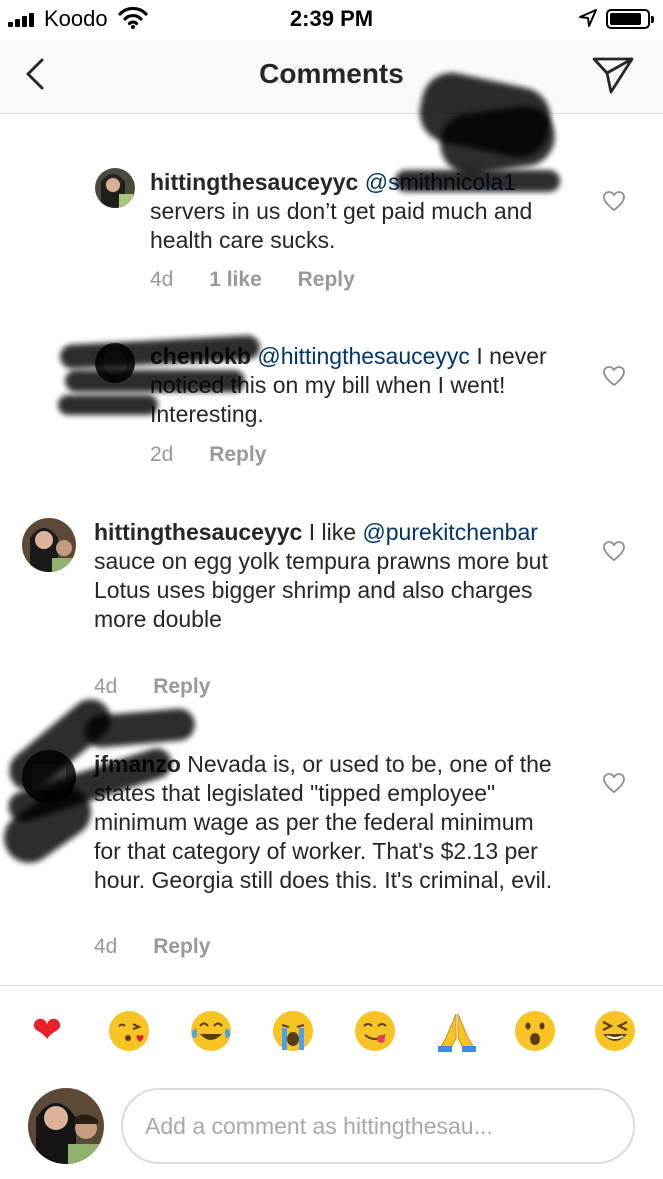  What do you see at coordinates (630, 19) in the screenshot?
I see `battery-icon` at bounding box center [630, 19].